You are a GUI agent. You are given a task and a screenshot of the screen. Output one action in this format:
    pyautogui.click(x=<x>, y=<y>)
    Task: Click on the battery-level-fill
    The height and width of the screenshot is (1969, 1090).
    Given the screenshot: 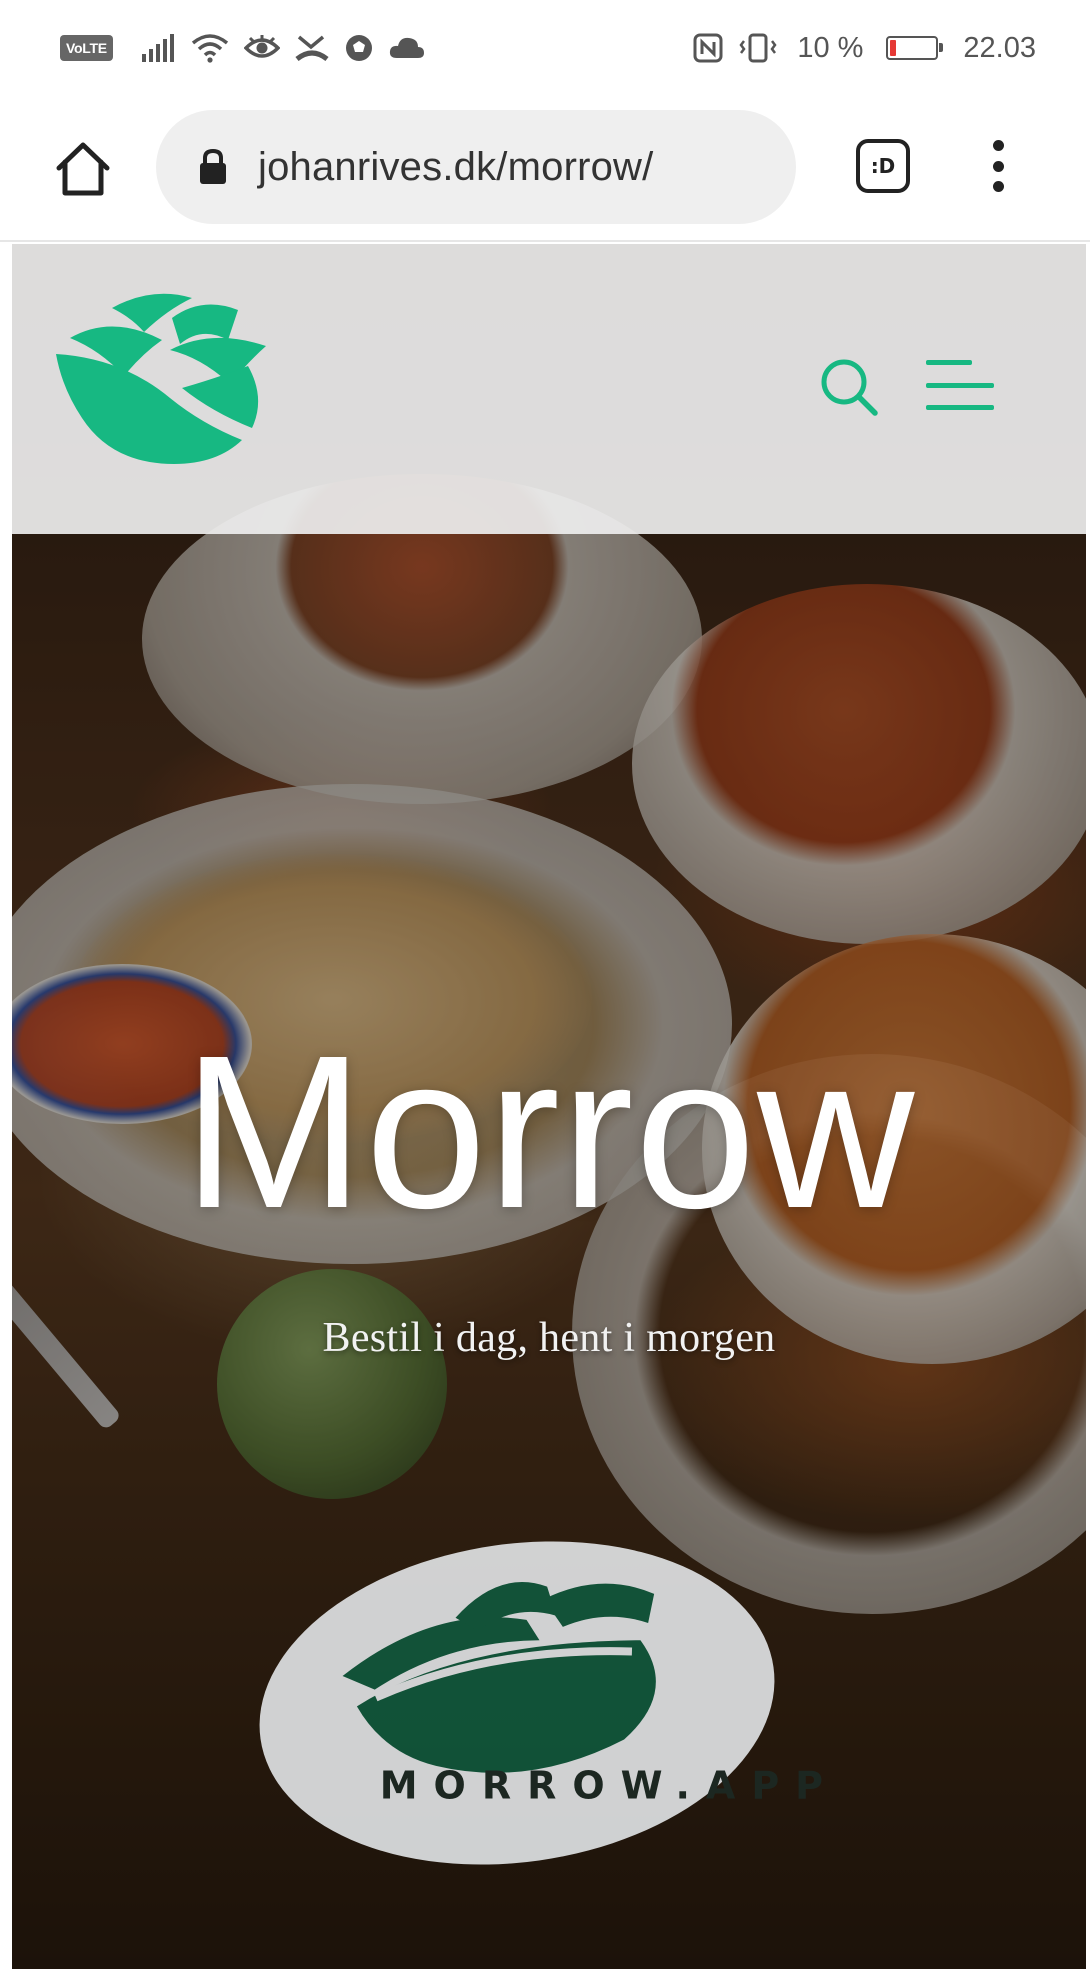 What is the action you would take?
    pyautogui.click(x=893, y=48)
    